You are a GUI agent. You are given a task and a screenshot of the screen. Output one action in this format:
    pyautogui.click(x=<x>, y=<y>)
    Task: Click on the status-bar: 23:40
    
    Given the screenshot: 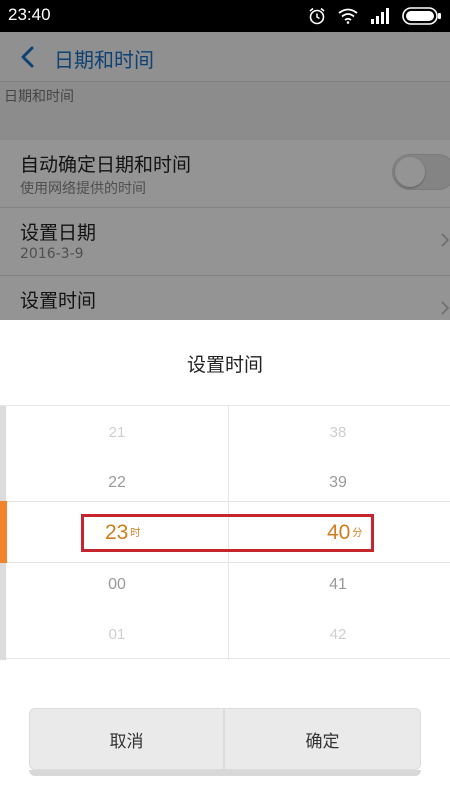 What is the action you would take?
    pyautogui.click(x=225, y=16)
    